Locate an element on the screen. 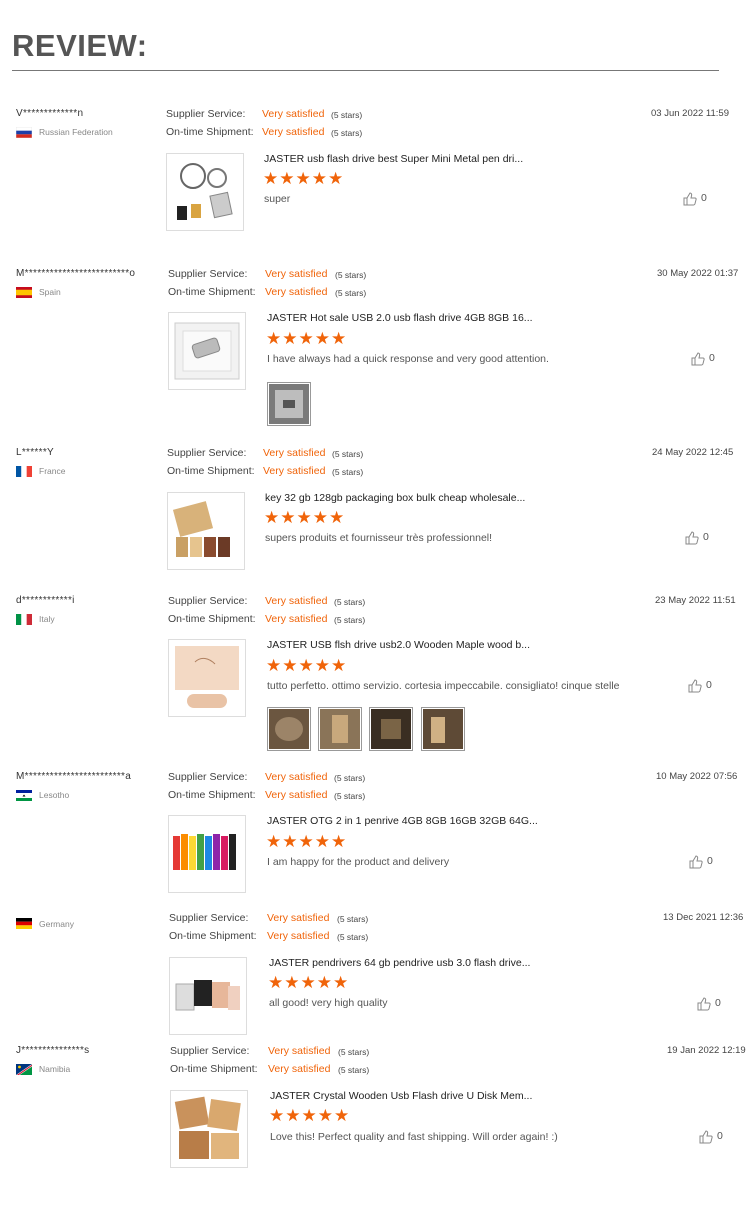 Image resolution: width=750 pixels, height=1205 pixels. review-date: 10 May 2022 07:56 is located at coordinates (697, 776).